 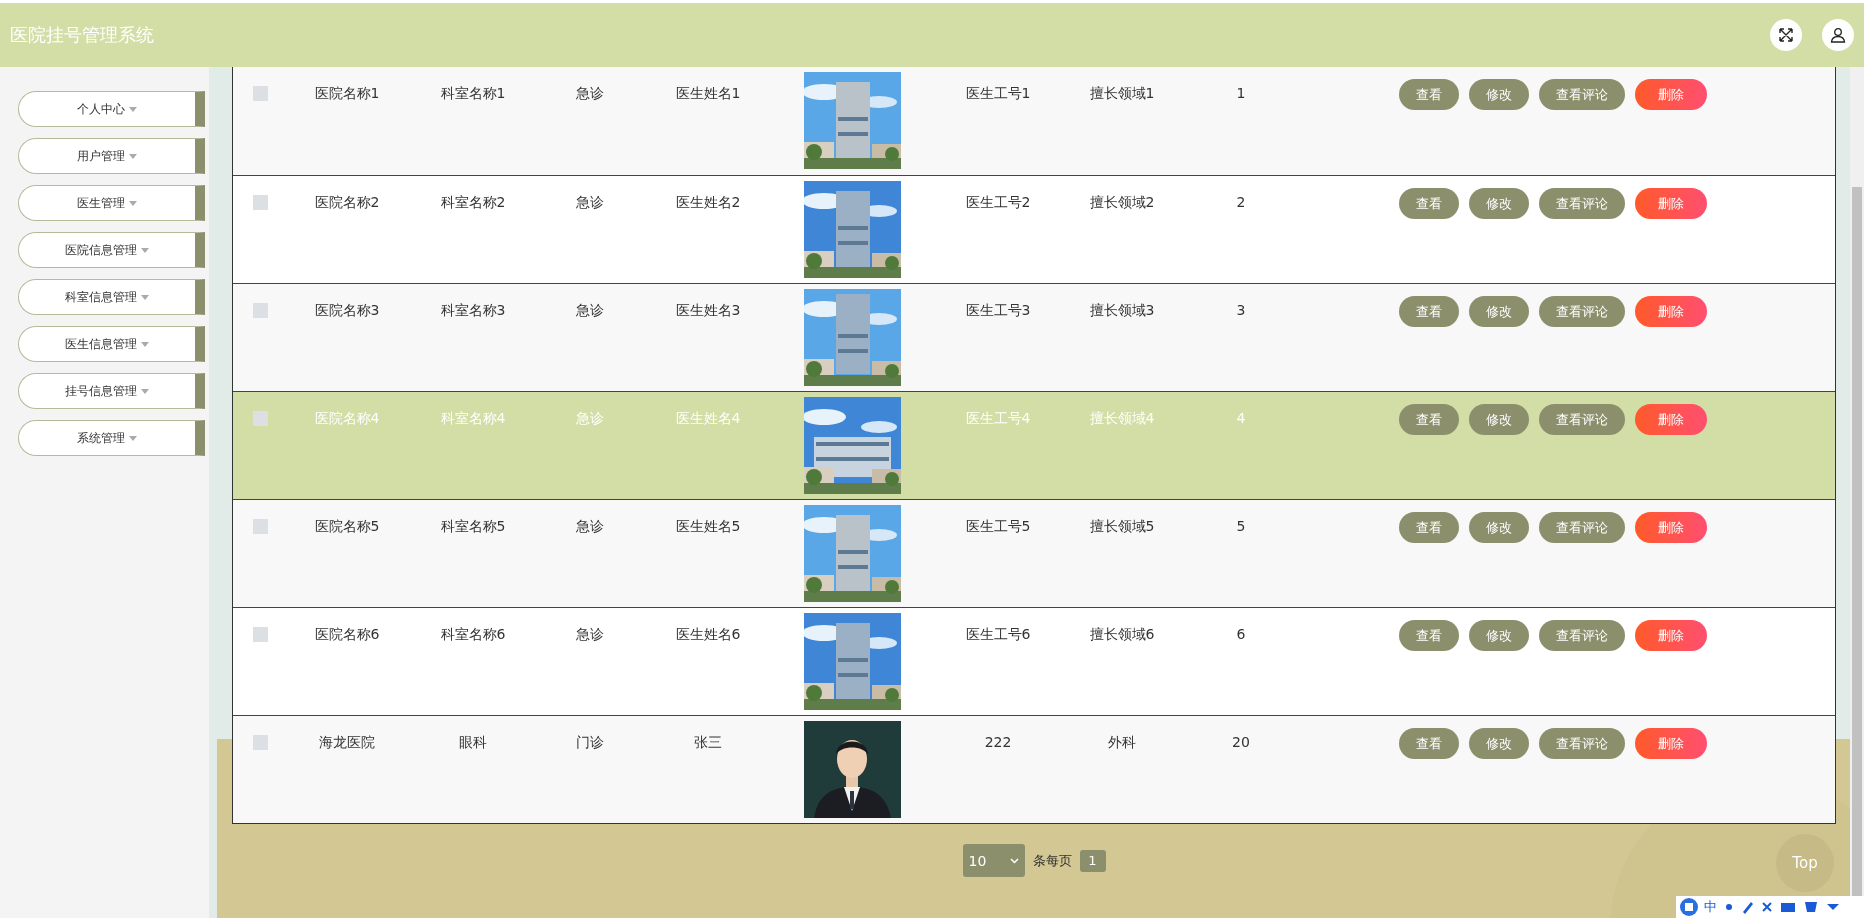 What do you see at coordinates (1857, 481) in the screenshot?
I see `scrollbar` at bounding box center [1857, 481].